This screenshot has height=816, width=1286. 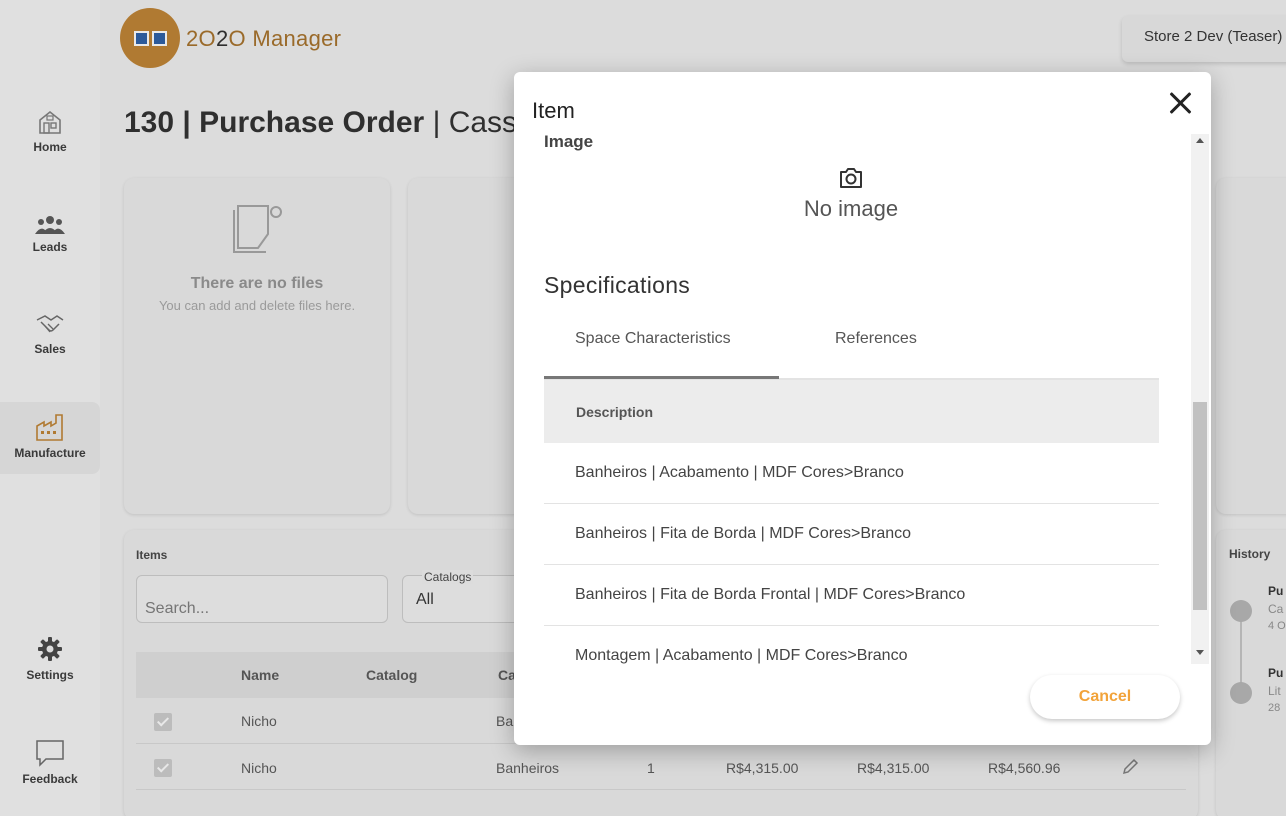 I want to click on nav-settings-label: Settings, so click(x=50, y=675).